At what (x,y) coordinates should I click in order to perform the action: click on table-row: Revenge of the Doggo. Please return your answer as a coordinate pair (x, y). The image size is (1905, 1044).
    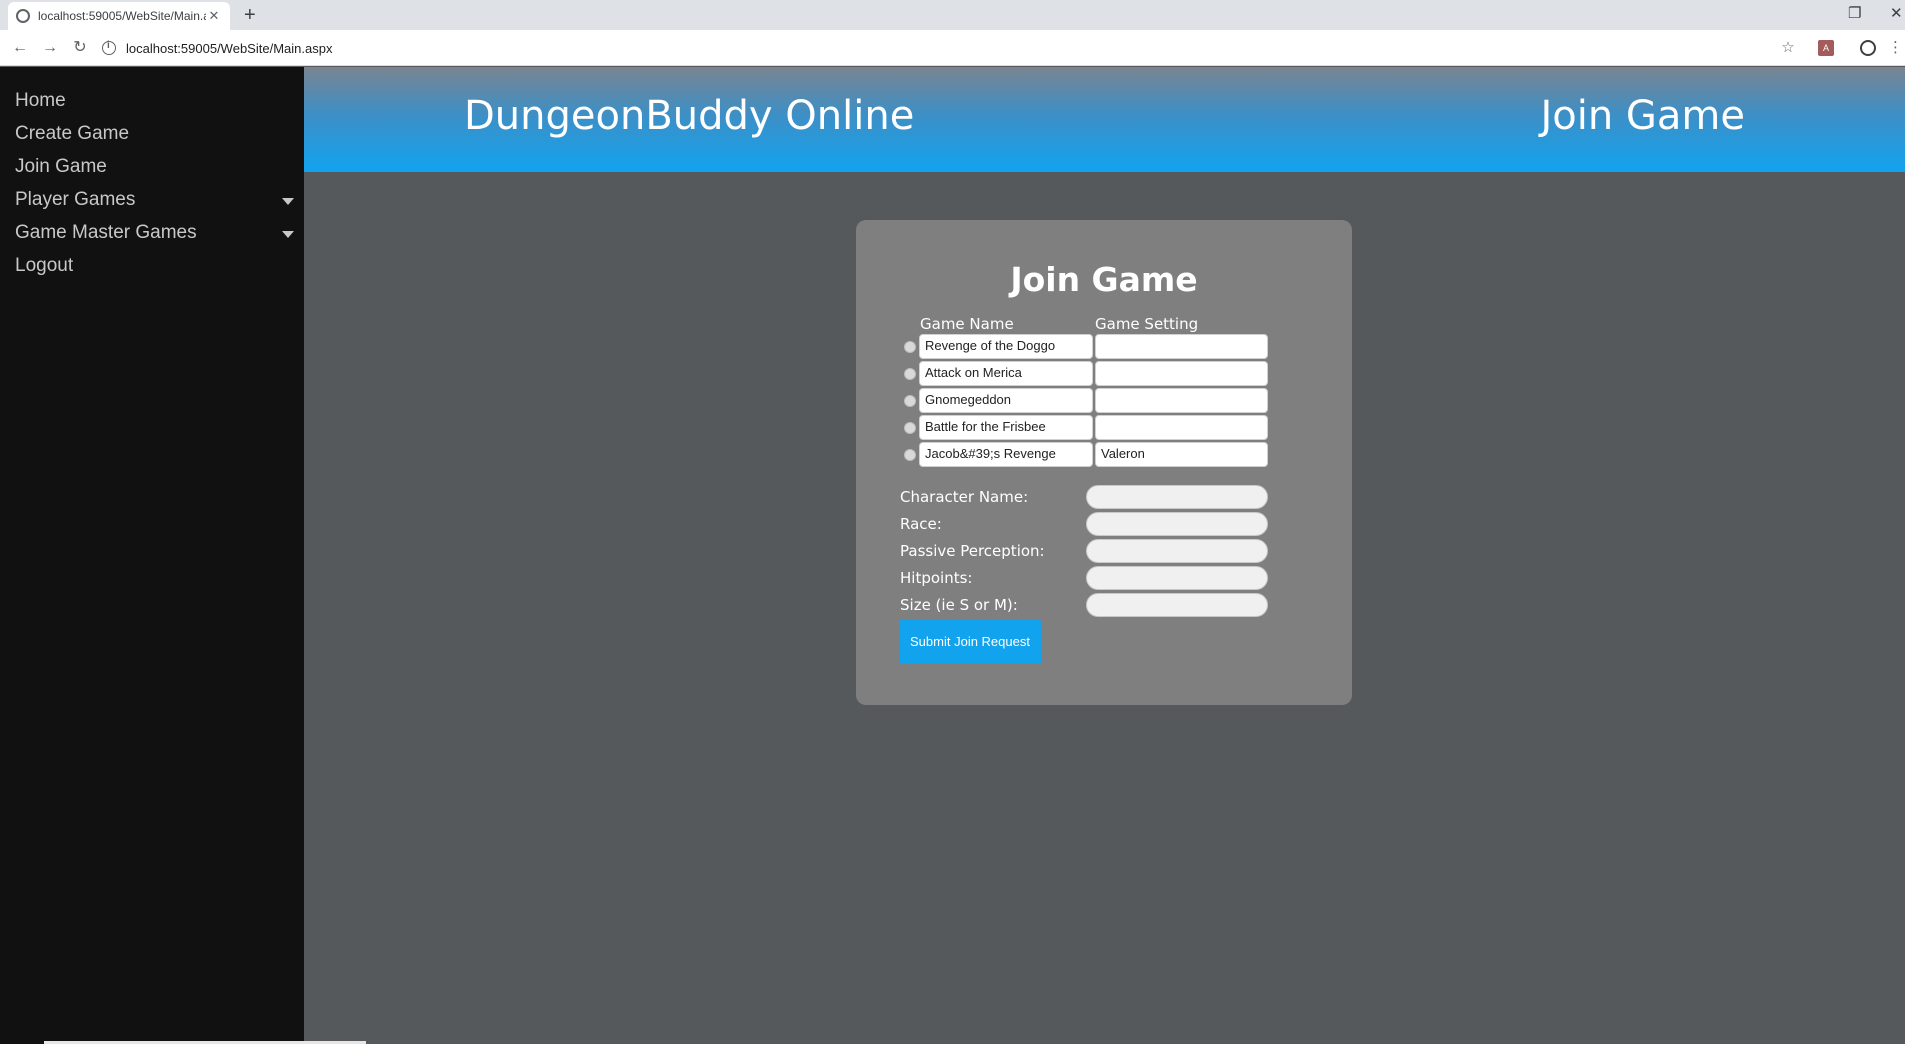
    Looking at the image, I should click on (1104, 346).